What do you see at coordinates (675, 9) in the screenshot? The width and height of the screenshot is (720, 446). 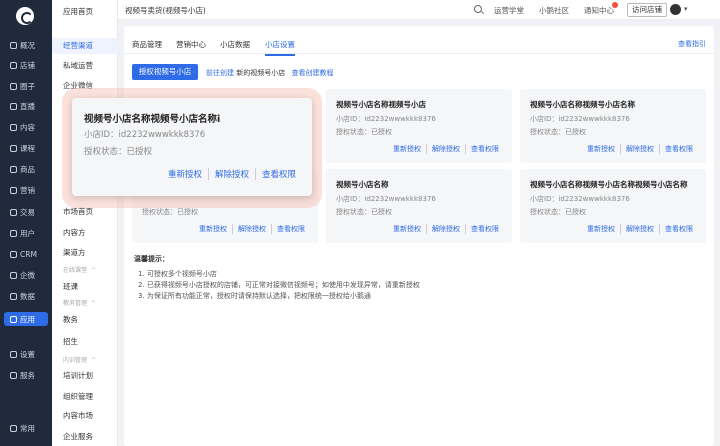 I see `avatar` at bounding box center [675, 9].